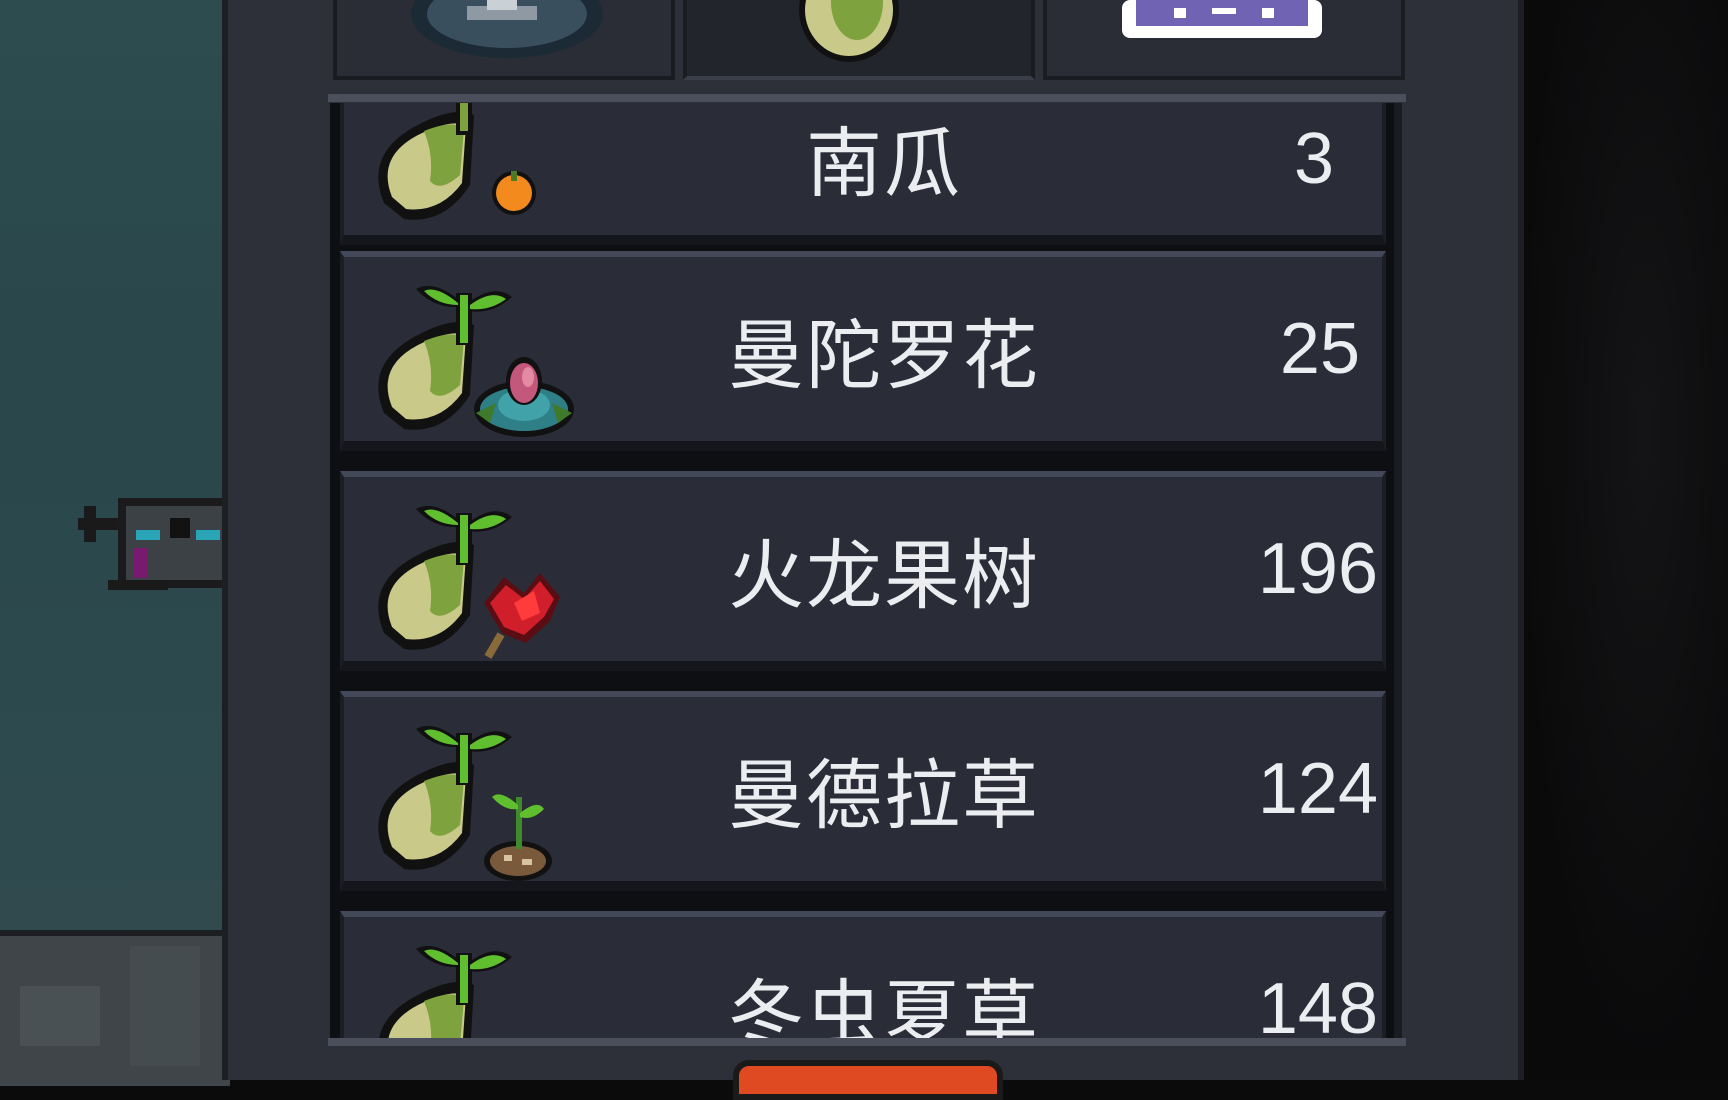  What do you see at coordinates (867, 98) in the screenshot?
I see `tab-divider` at bounding box center [867, 98].